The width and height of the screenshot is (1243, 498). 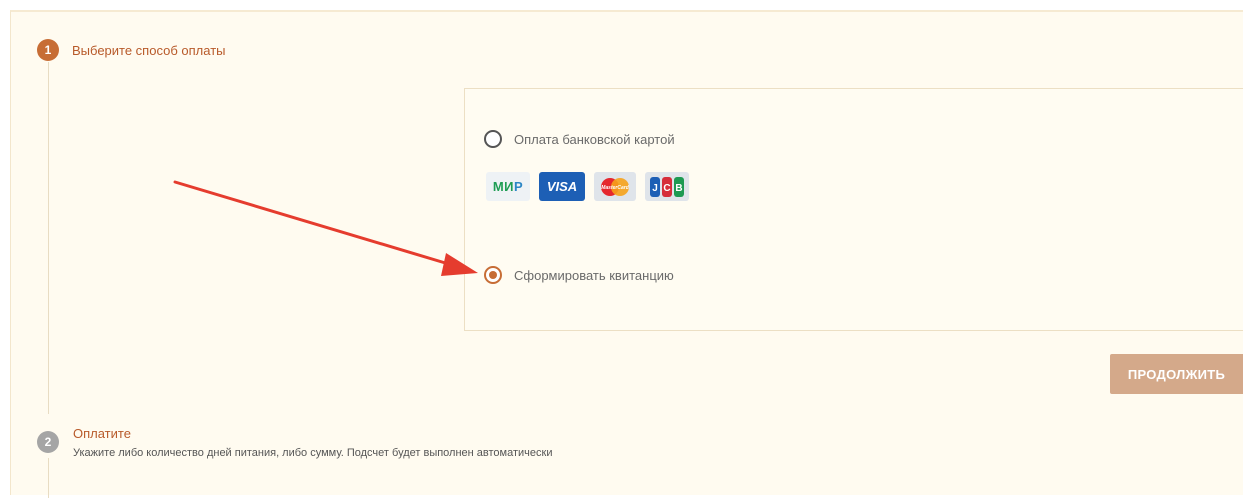 I want to click on receipt-label: Сформировать квитанцию, so click(x=594, y=275).